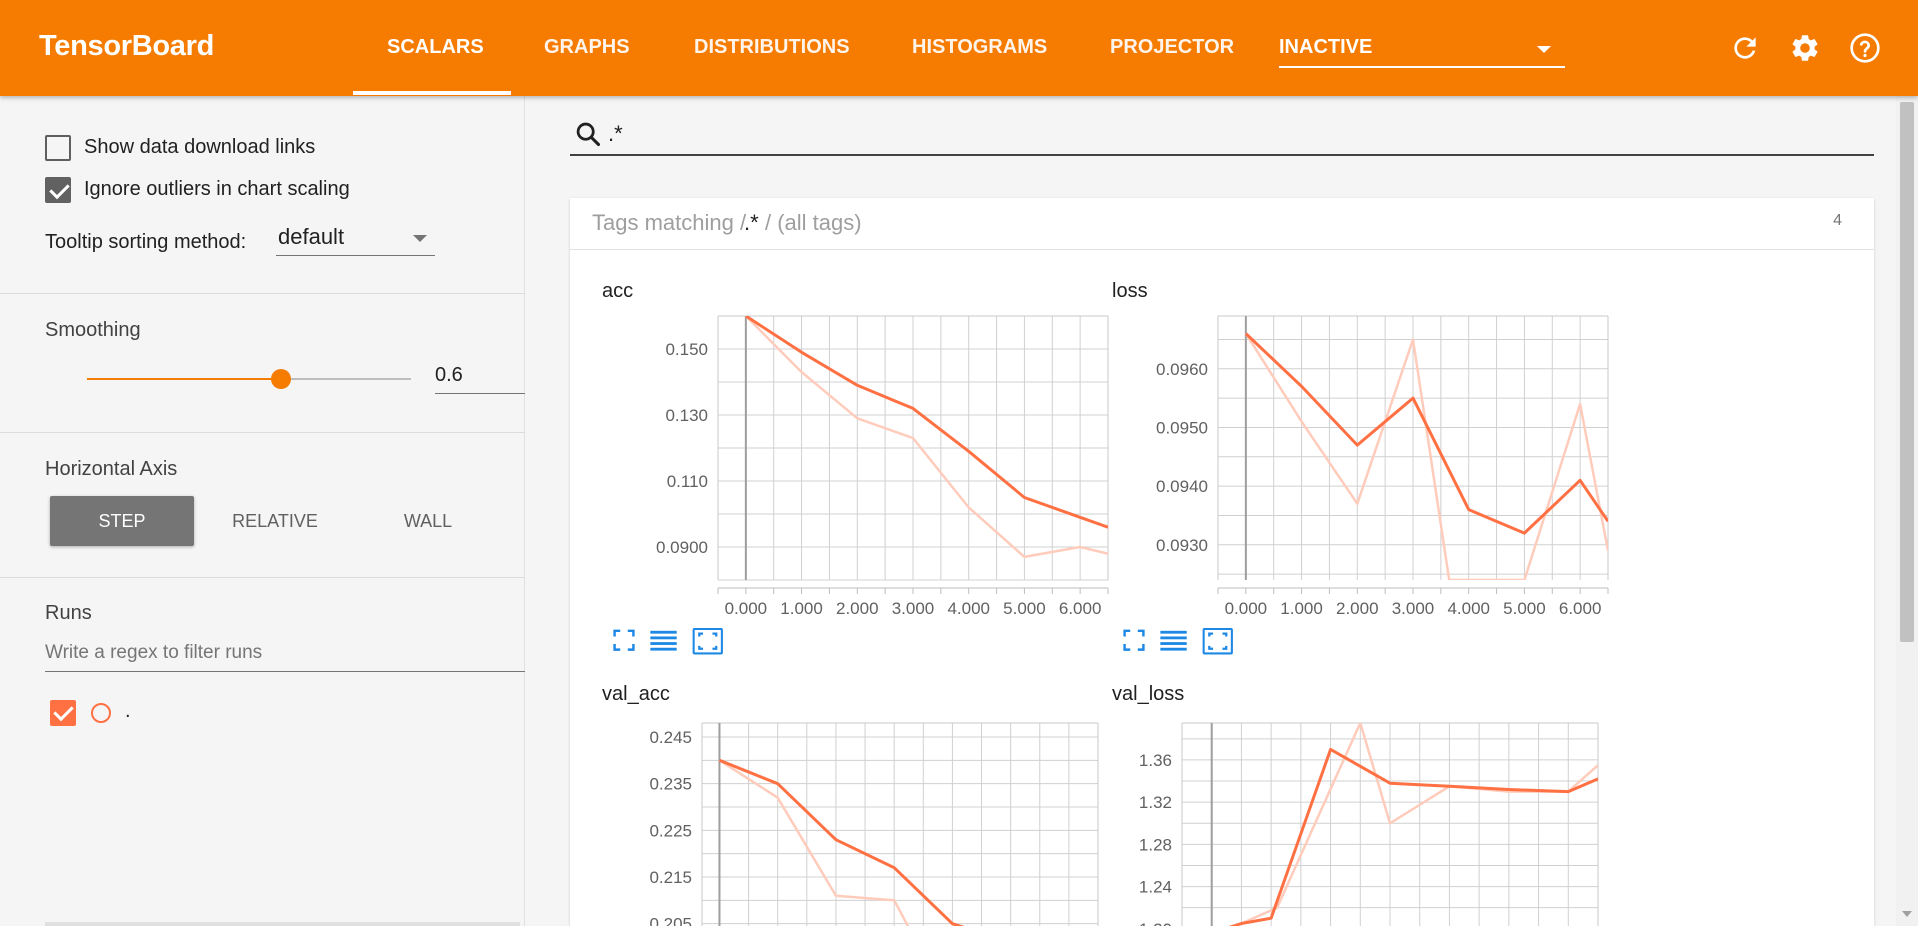  Describe the element at coordinates (1155, 887) in the screenshot. I see `y-tick-label: 1.24` at that location.